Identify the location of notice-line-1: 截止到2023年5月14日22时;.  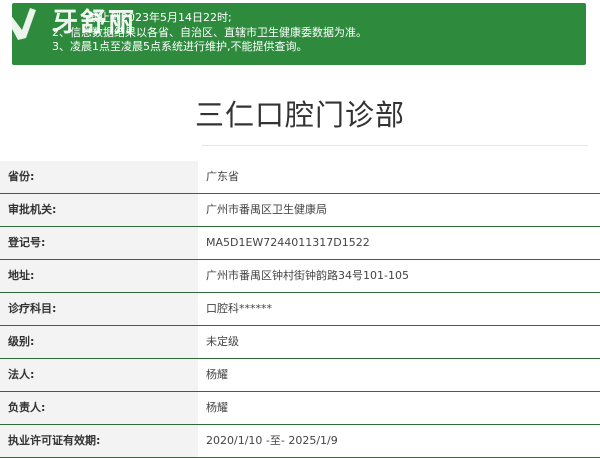
(160, 17).